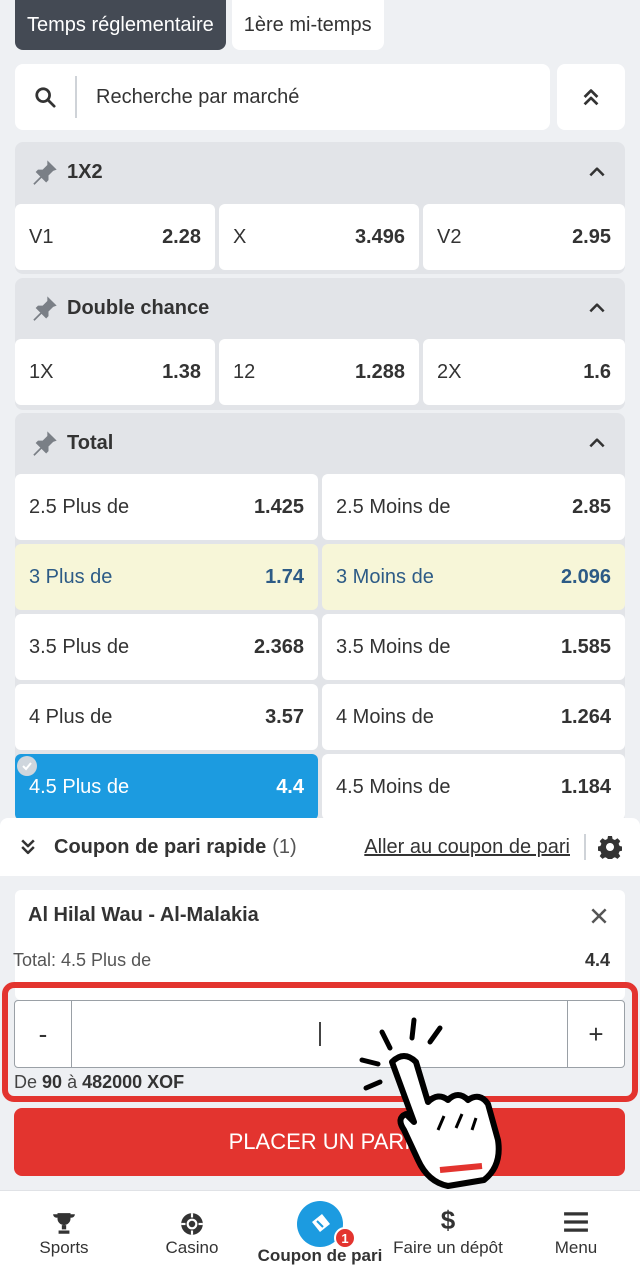  Describe the element at coordinates (473, 577) in the screenshot. I see `odd-under-3: 3 Moins de 2.096` at that location.